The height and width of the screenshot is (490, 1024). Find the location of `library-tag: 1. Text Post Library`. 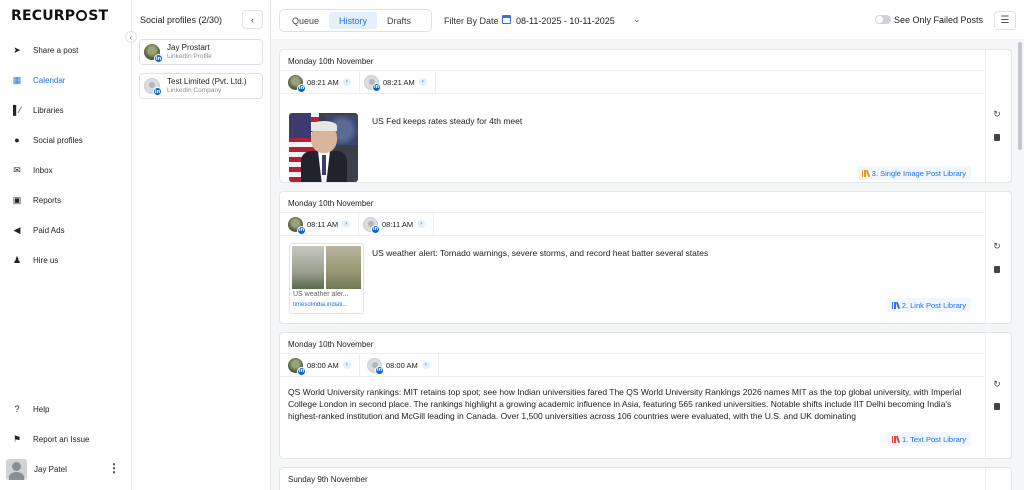

library-tag: 1. Text Post Library is located at coordinates (928, 439).